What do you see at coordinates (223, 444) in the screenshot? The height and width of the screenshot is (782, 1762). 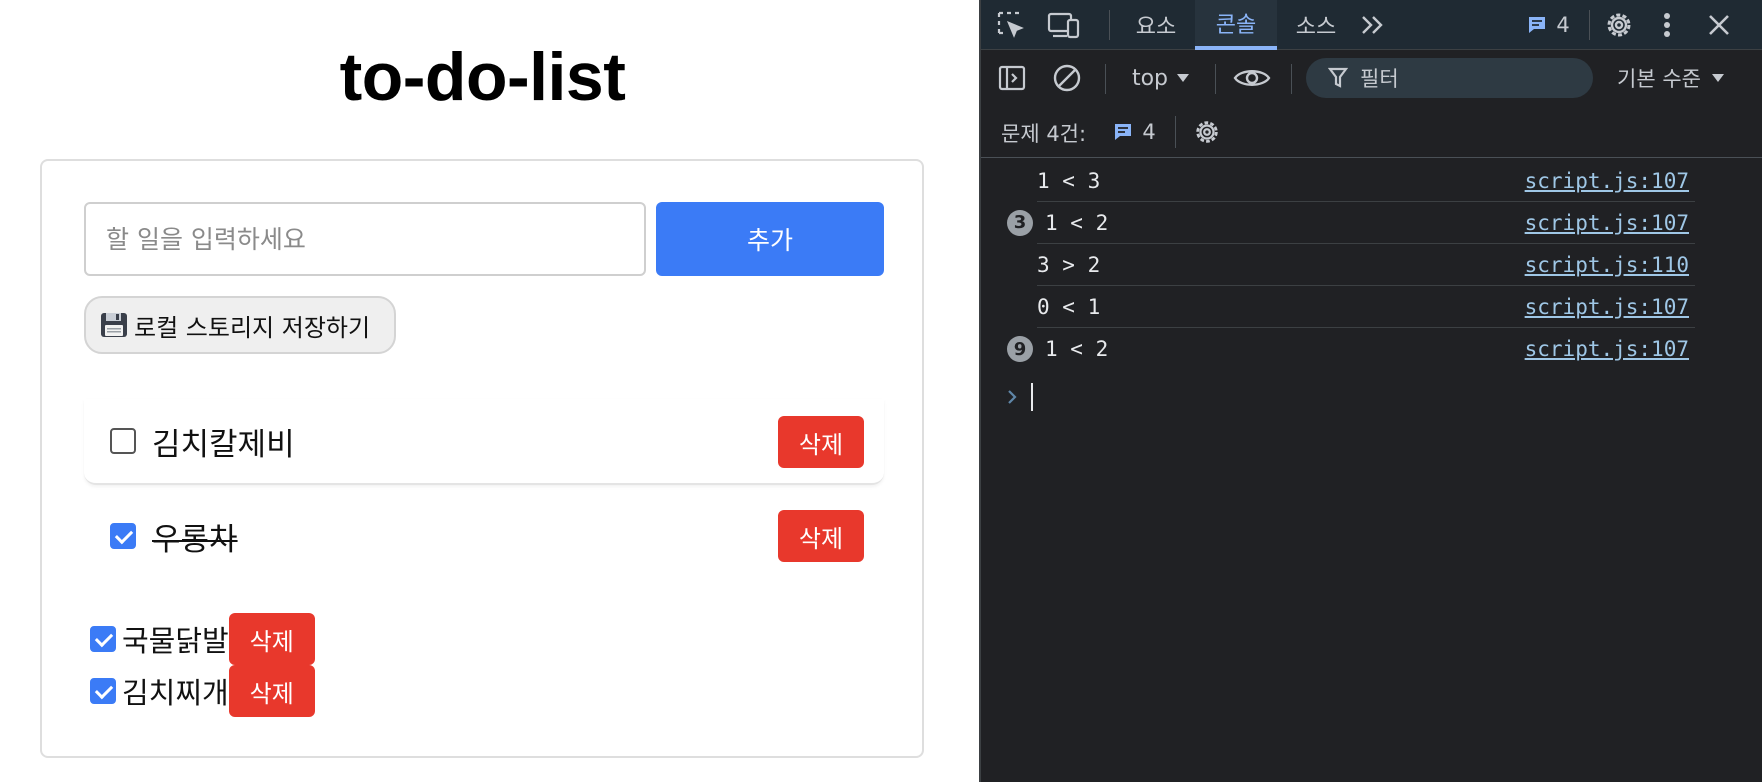 I see `todo-text: 김치칼제비` at bounding box center [223, 444].